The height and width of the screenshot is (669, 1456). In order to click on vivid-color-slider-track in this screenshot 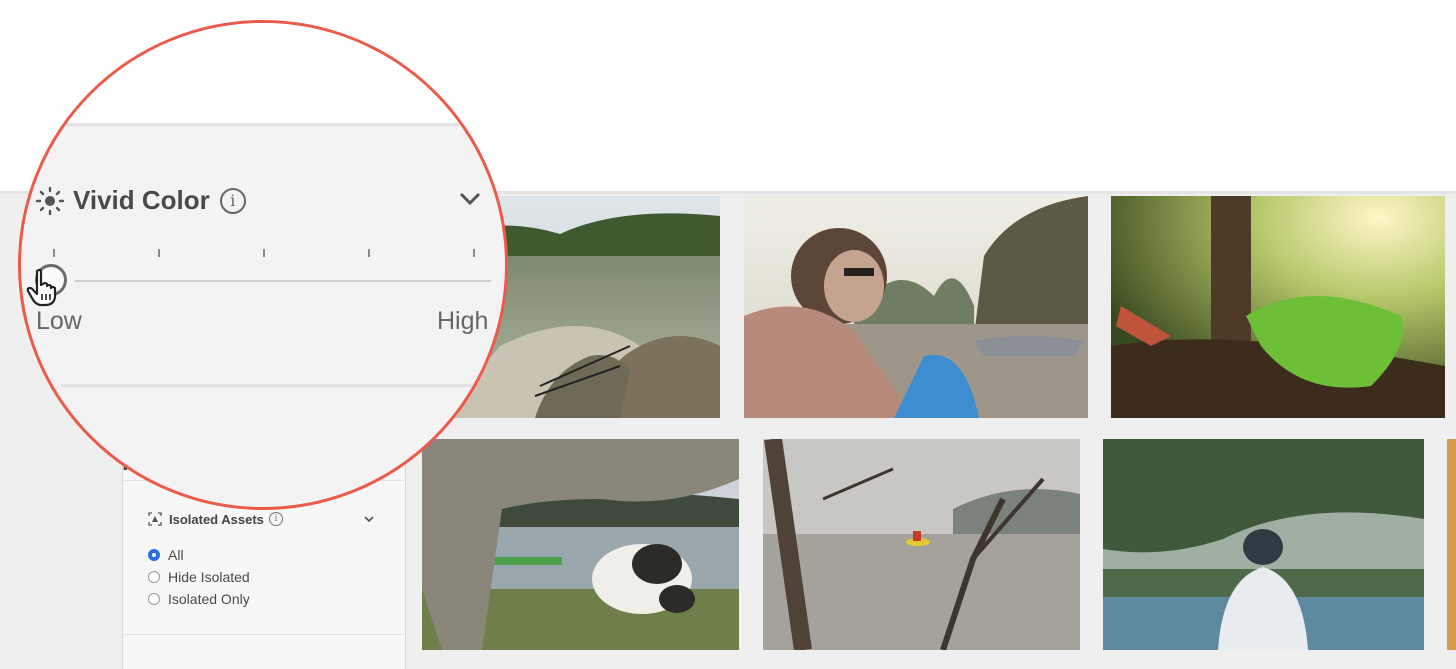, I will do `click(283, 281)`.